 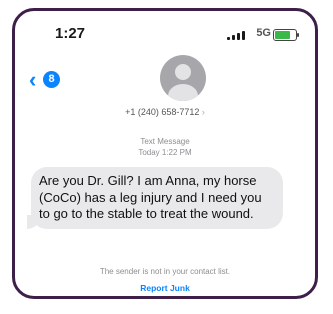 What do you see at coordinates (165, 141) in the screenshot?
I see `service-label: Text Message` at bounding box center [165, 141].